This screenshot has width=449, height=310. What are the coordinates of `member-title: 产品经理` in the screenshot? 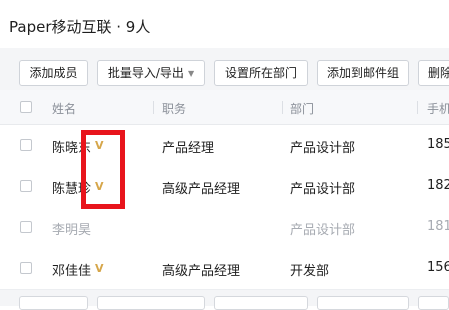 It's located at (188, 148).